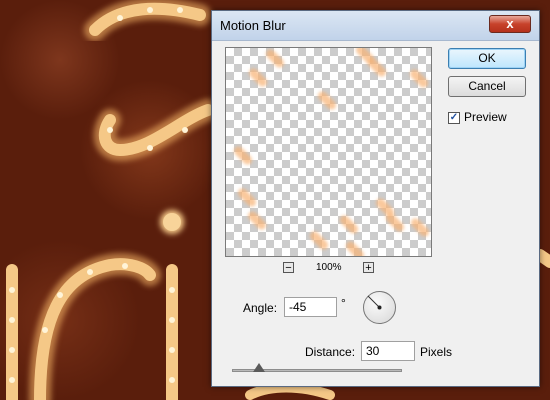  I want to click on plus-icon: +, so click(368, 268).